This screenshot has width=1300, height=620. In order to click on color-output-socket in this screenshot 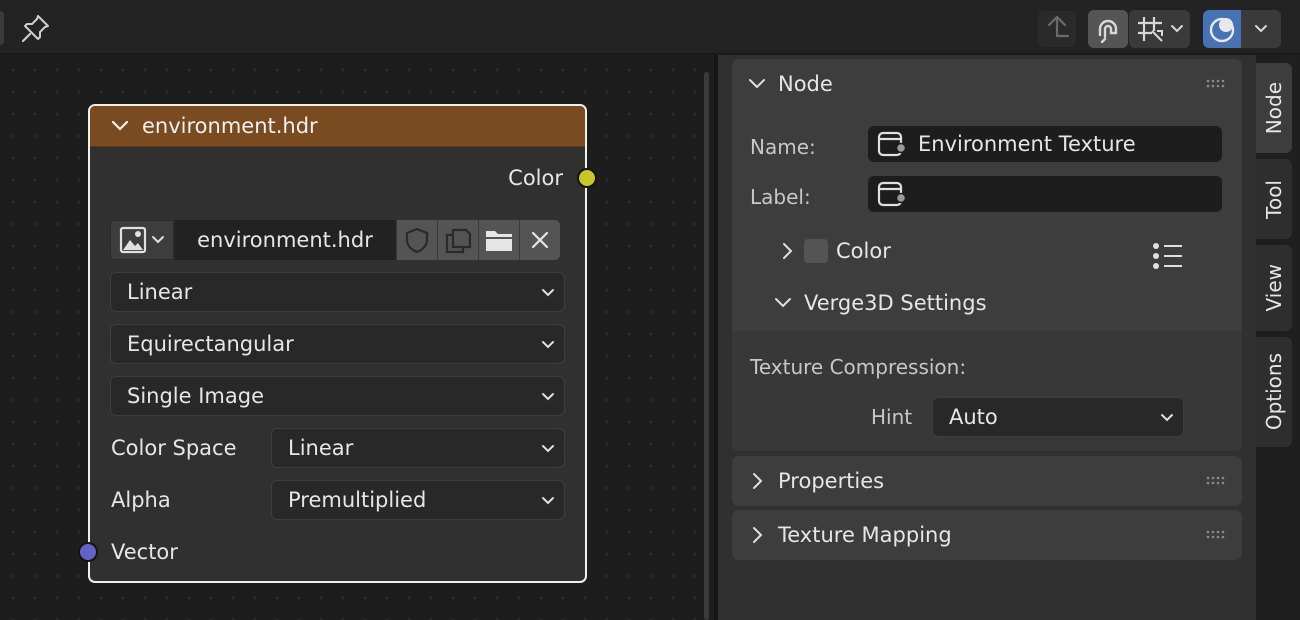, I will do `click(587, 178)`.